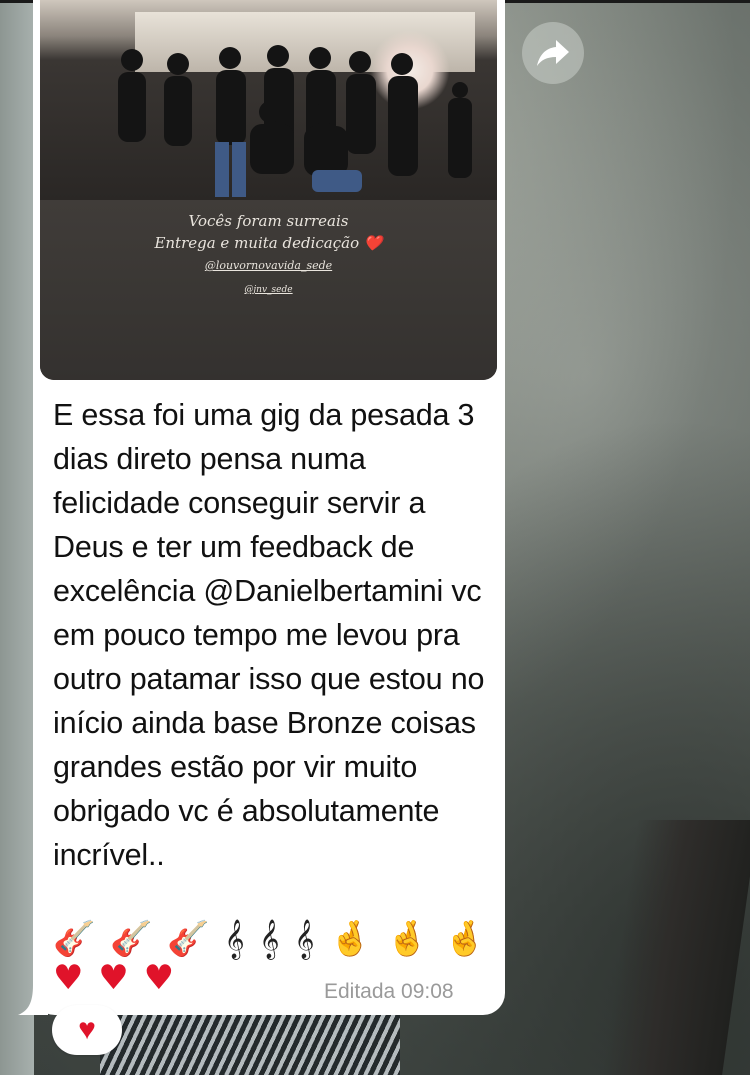  Describe the element at coordinates (295, 121) in the screenshot. I see `photo-group-people` at that location.